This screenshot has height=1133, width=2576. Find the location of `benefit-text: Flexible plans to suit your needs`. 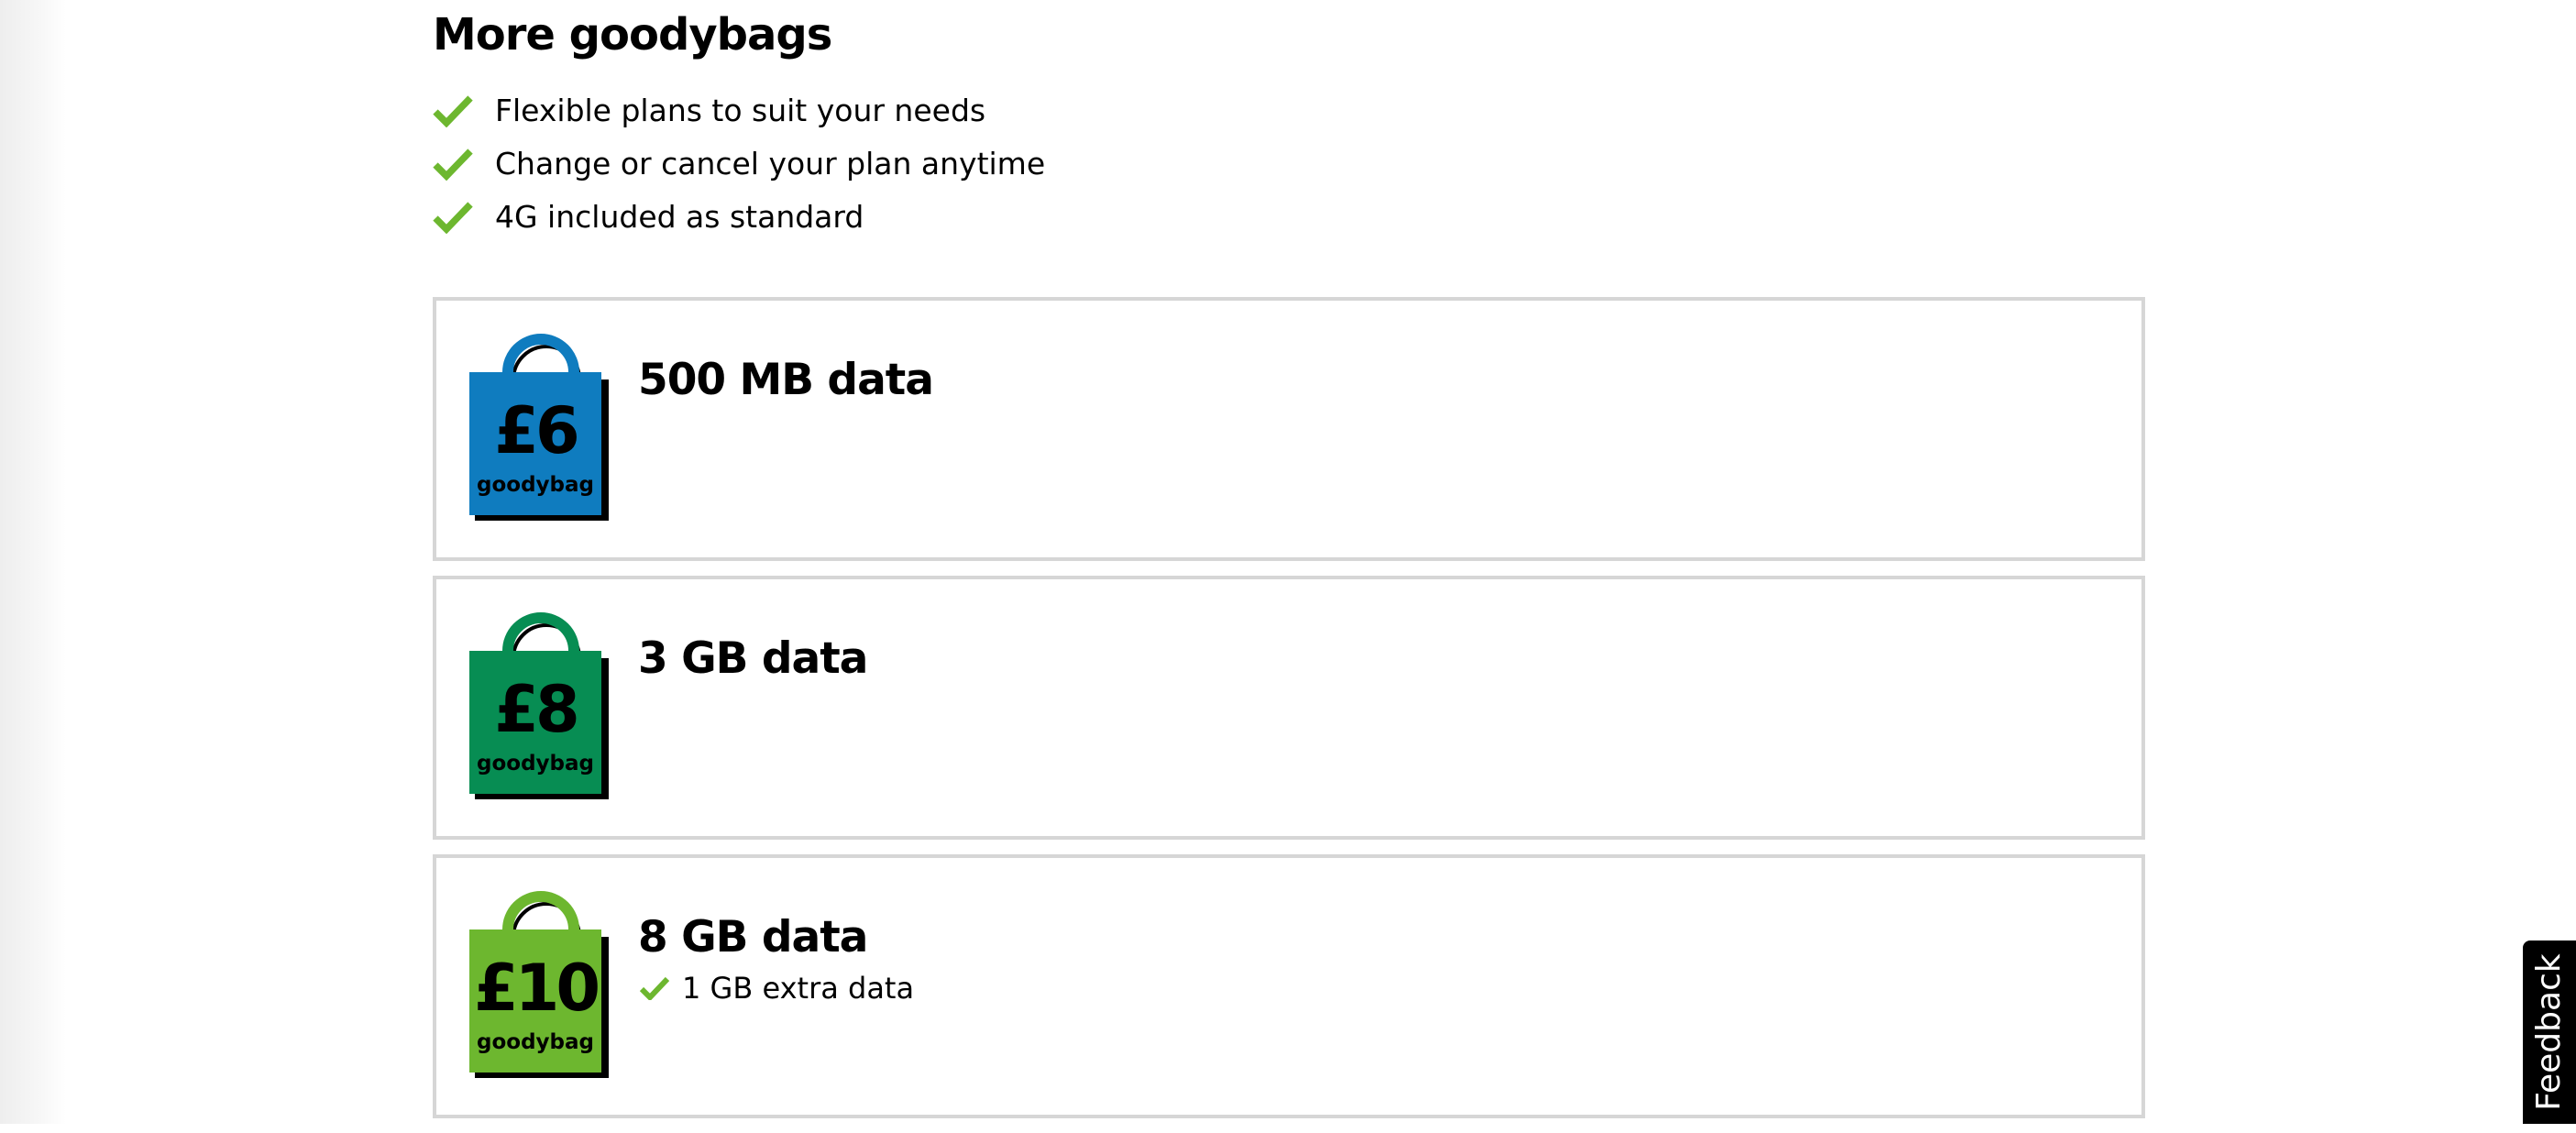

benefit-text: Flexible plans to suit your needs is located at coordinates (740, 110).